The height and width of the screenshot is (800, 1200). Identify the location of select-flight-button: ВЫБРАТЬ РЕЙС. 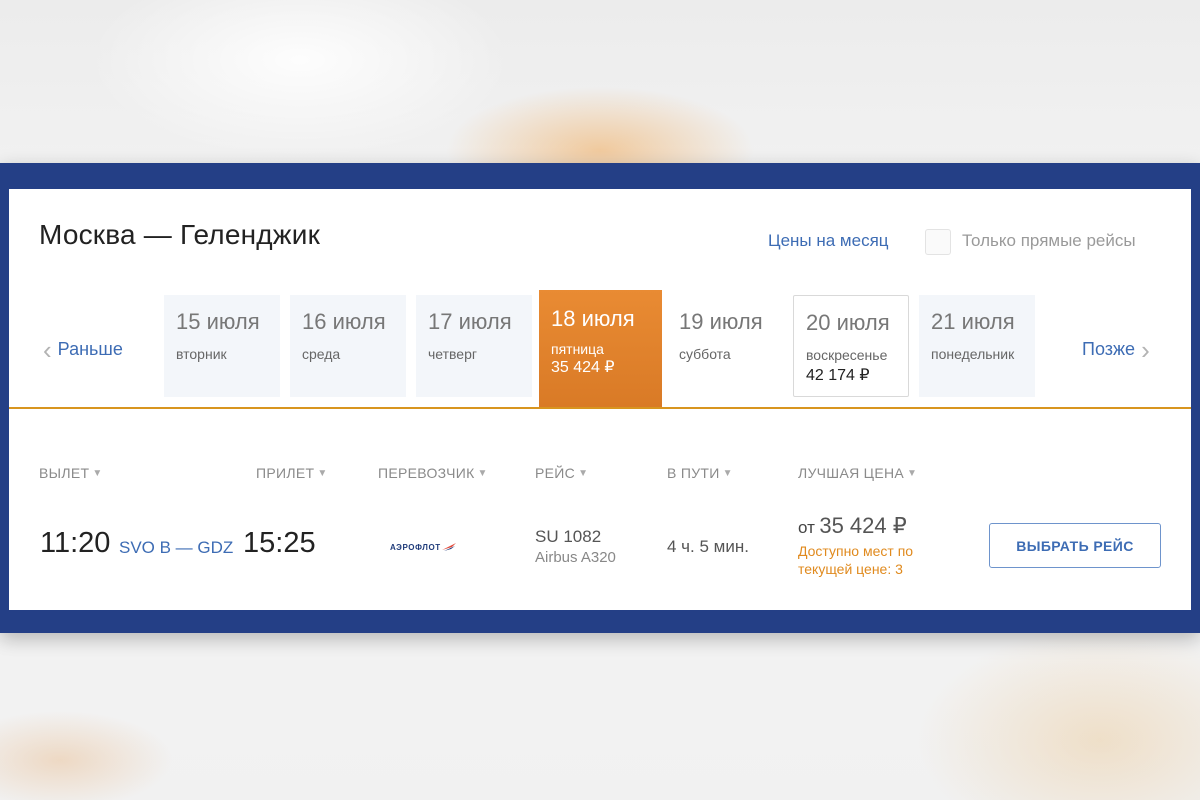
(1075, 545).